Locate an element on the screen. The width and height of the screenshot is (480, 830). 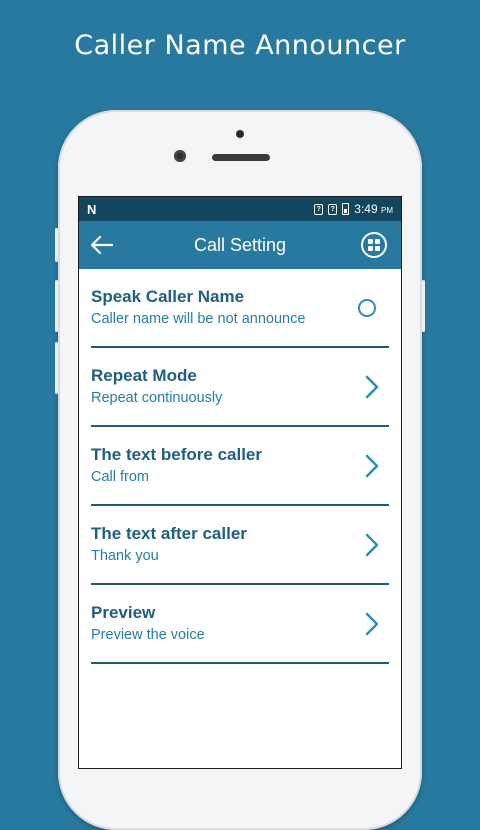
app-bar: Call Setting is located at coordinates (240, 245).